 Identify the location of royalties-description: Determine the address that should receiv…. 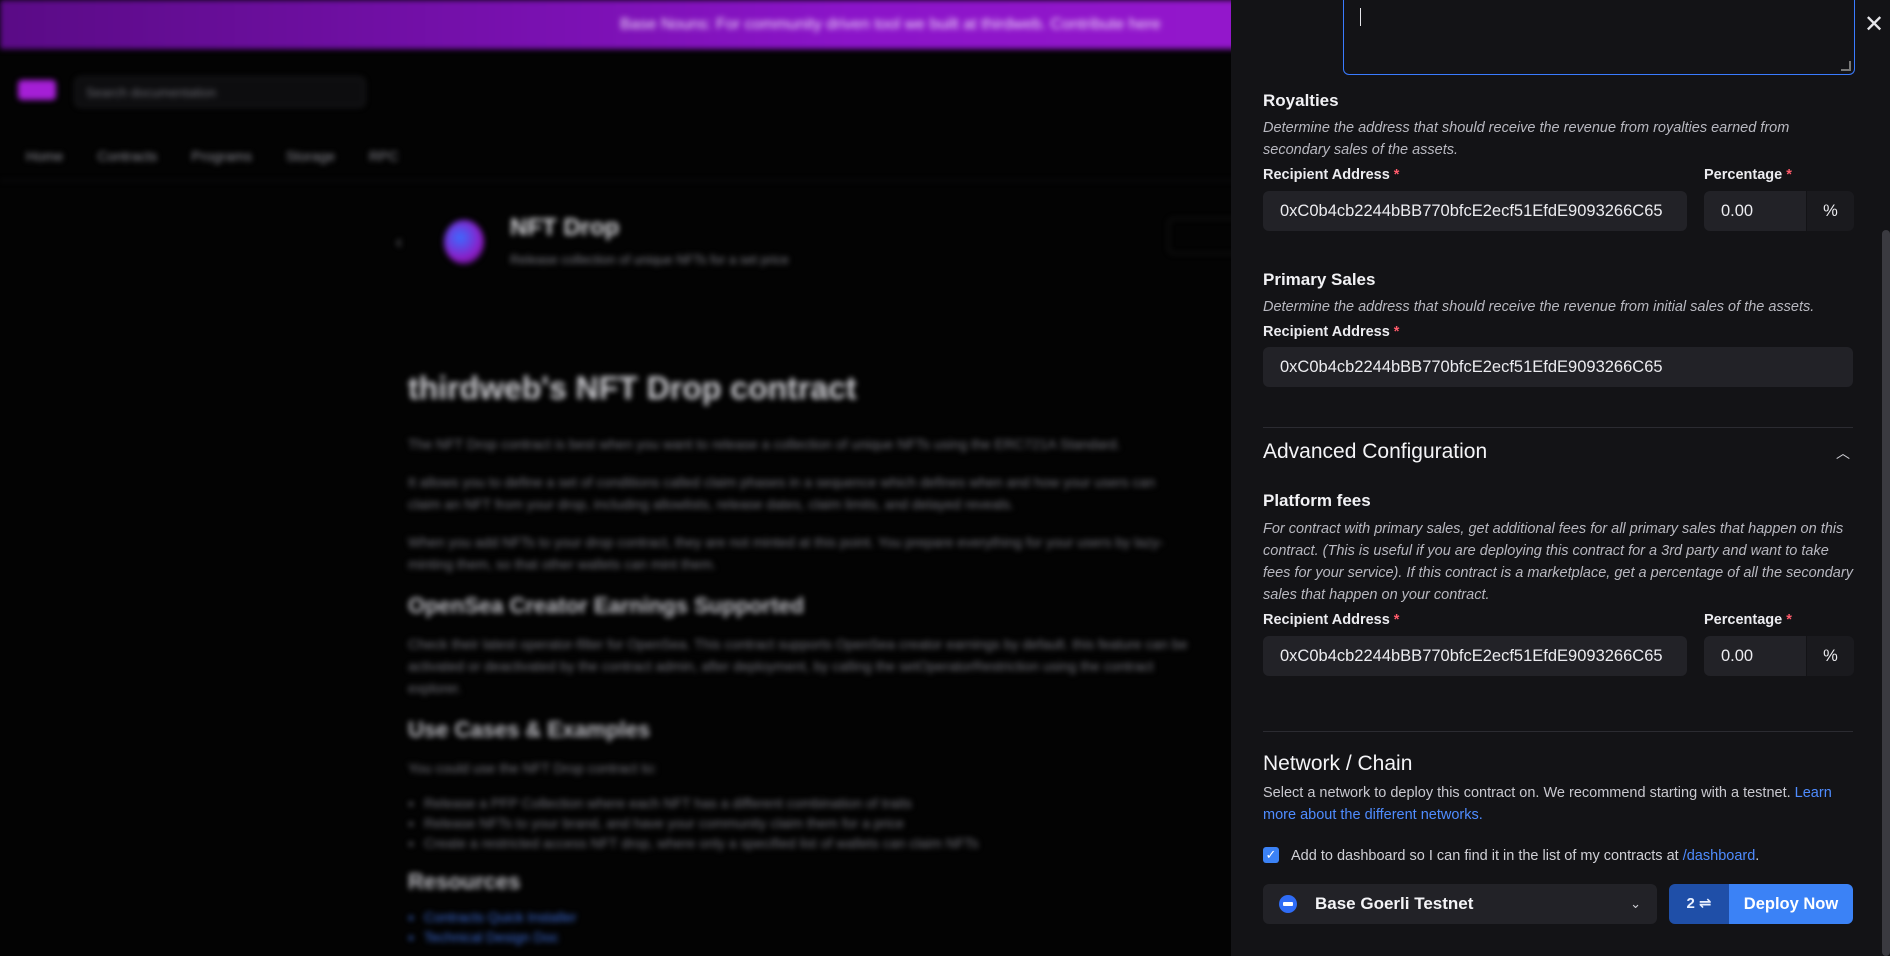
(1526, 139).